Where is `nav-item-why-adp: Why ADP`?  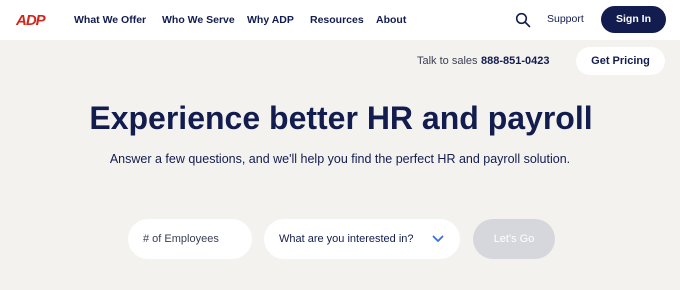
nav-item-why-adp: Why ADP is located at coordinates (270, 20).